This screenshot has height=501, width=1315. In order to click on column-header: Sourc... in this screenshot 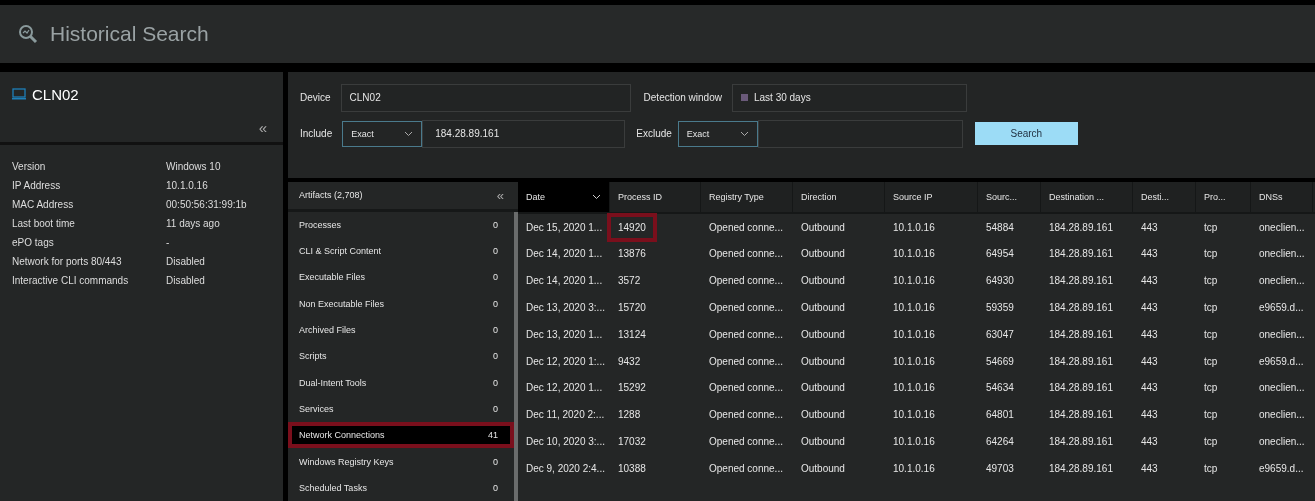, I will do `click(1009, 196)`.